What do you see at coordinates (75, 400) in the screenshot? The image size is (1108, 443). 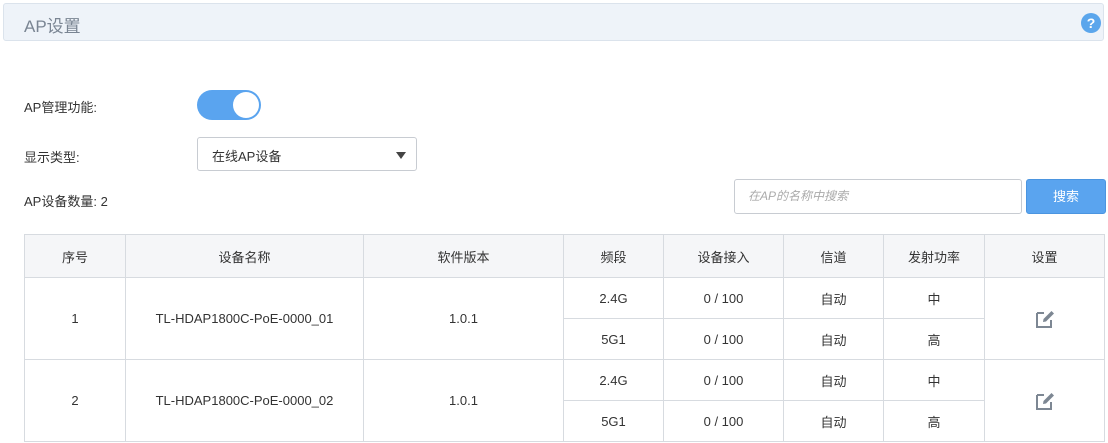 I see `device-index: 2` at bounding box center [75, 400].